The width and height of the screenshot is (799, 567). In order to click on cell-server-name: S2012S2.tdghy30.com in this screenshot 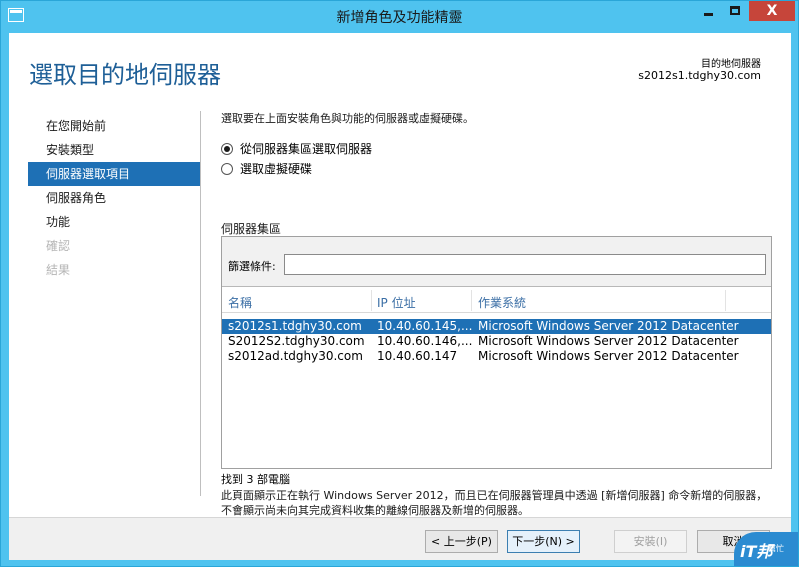, I will do `click(296, 341)`.